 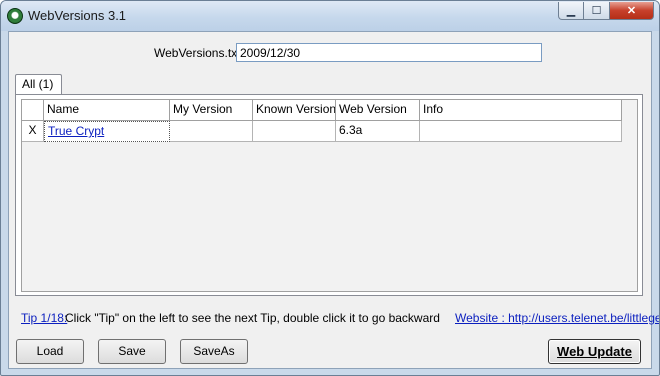 I want to click on tip-link: Tip 1/18:, so click(x=44, y=318).